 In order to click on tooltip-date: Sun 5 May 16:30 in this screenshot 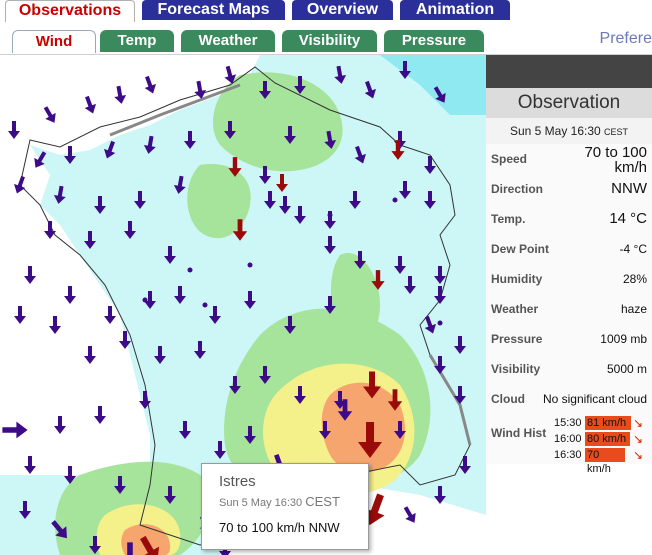, I will do `click(261, 503)`.